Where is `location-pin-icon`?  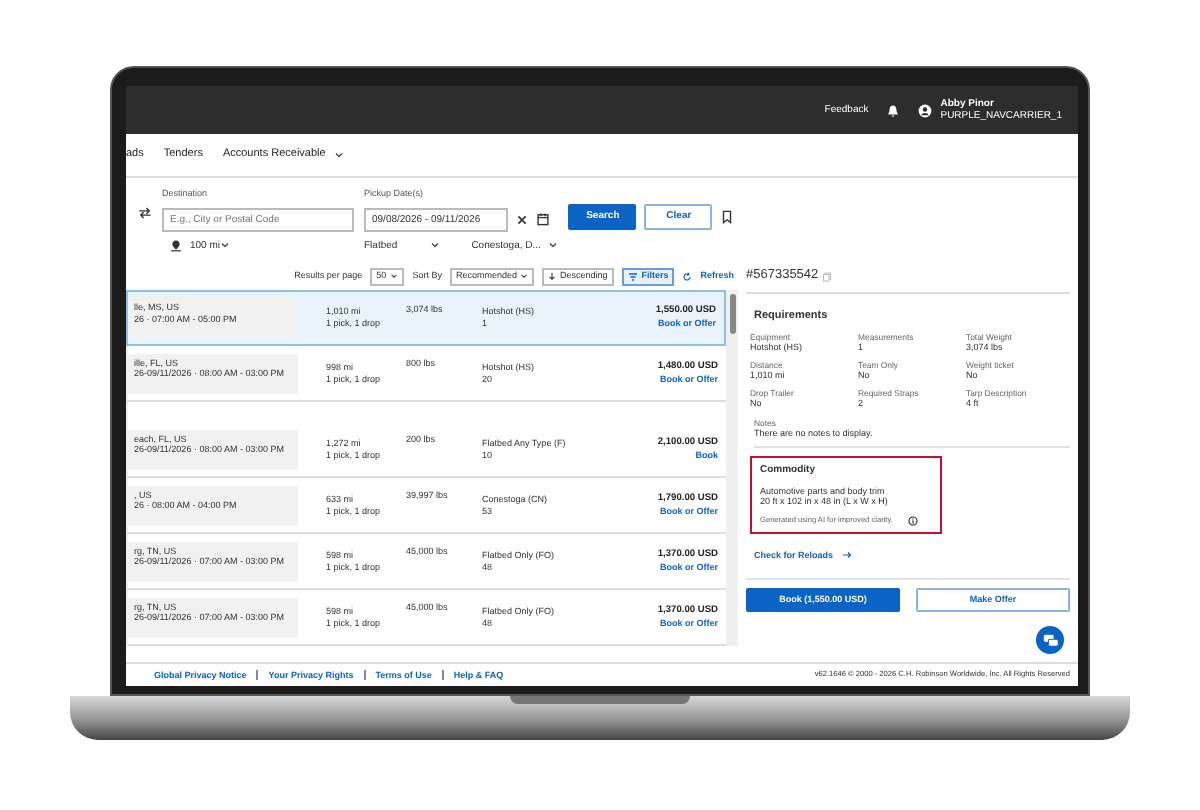
location-pin-icon is located at coordinates (176, 245).